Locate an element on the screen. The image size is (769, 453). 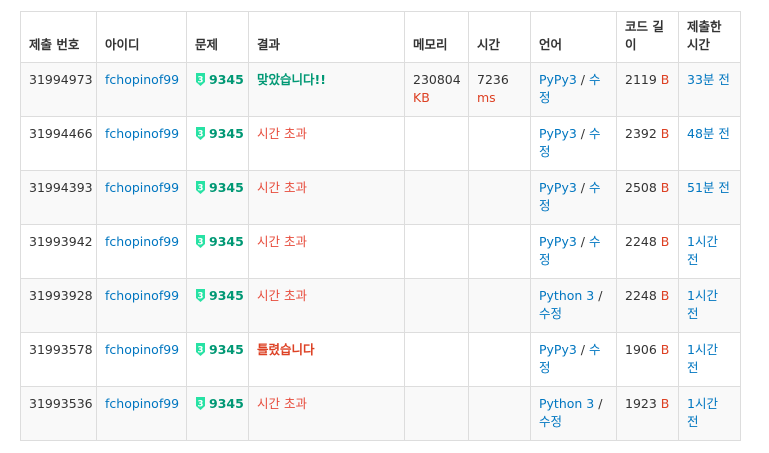
submitted-time-link: 33분 전 is located at coordinates (708, 79).